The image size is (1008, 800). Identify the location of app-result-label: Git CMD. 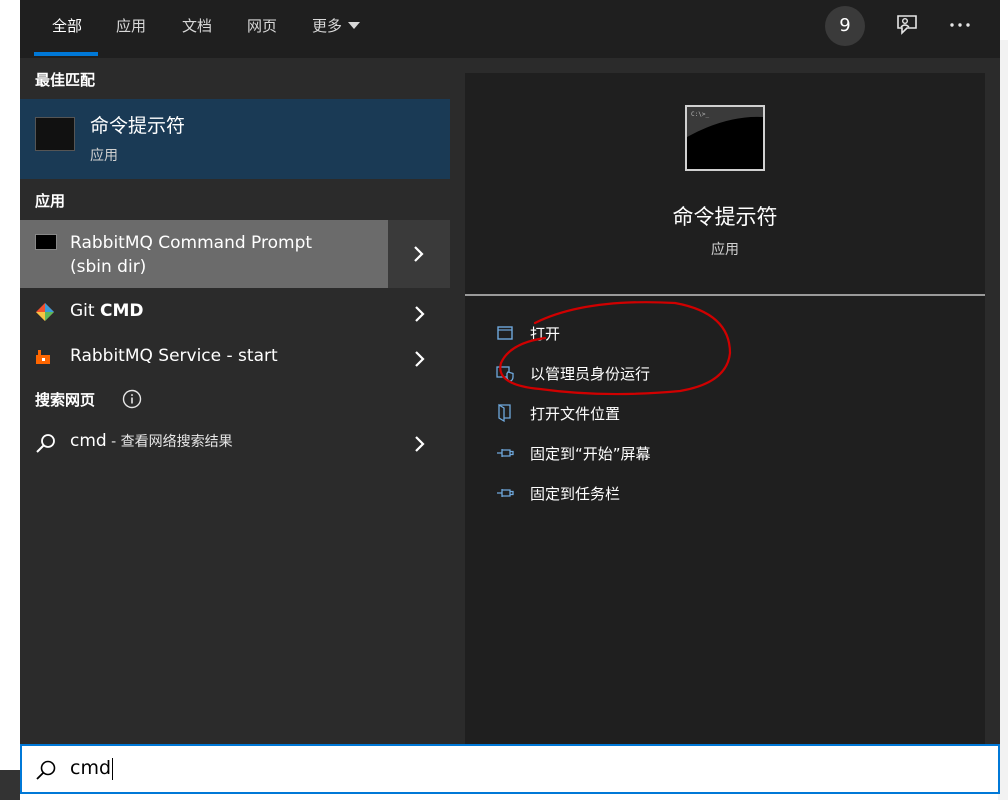
(106, 311).